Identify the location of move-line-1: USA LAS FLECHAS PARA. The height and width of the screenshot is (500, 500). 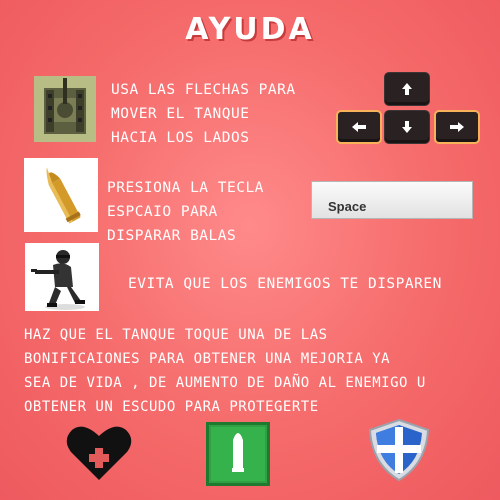
(203, 90).